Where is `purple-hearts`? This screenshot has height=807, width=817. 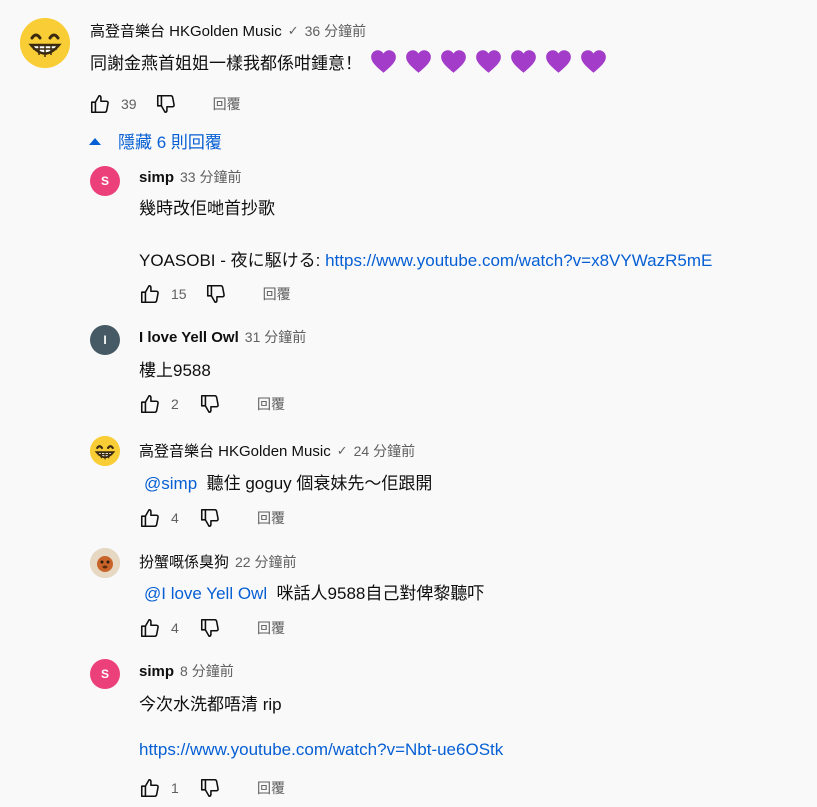 purple-hearts is located at coordinates (488, 61).